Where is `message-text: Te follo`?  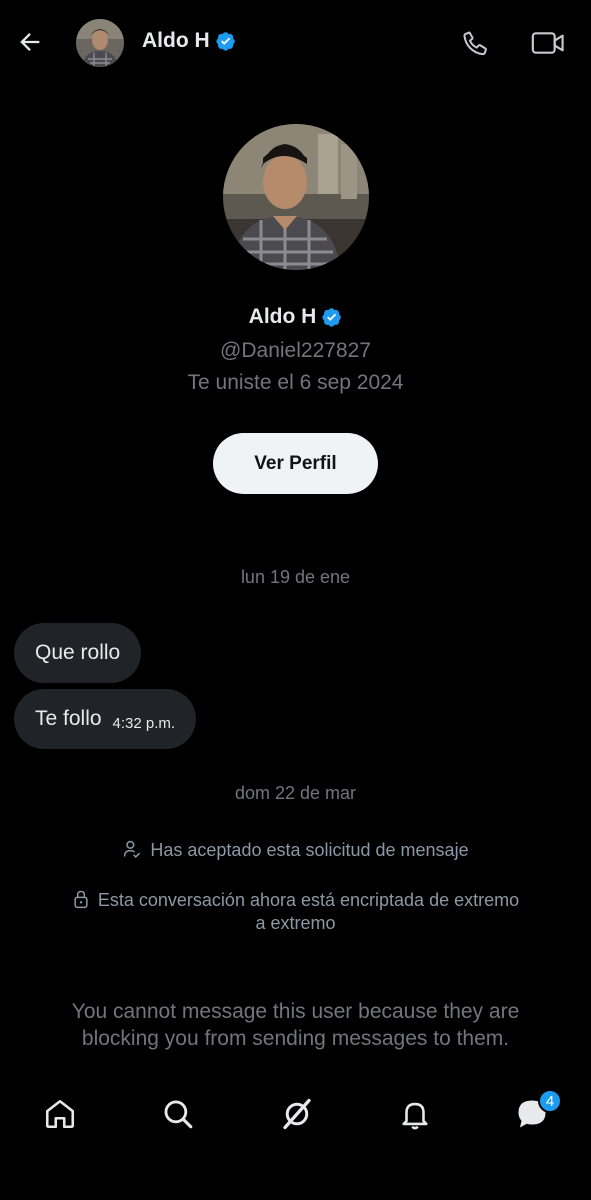 message-text: Te follo is located at coordinates (68, 718).